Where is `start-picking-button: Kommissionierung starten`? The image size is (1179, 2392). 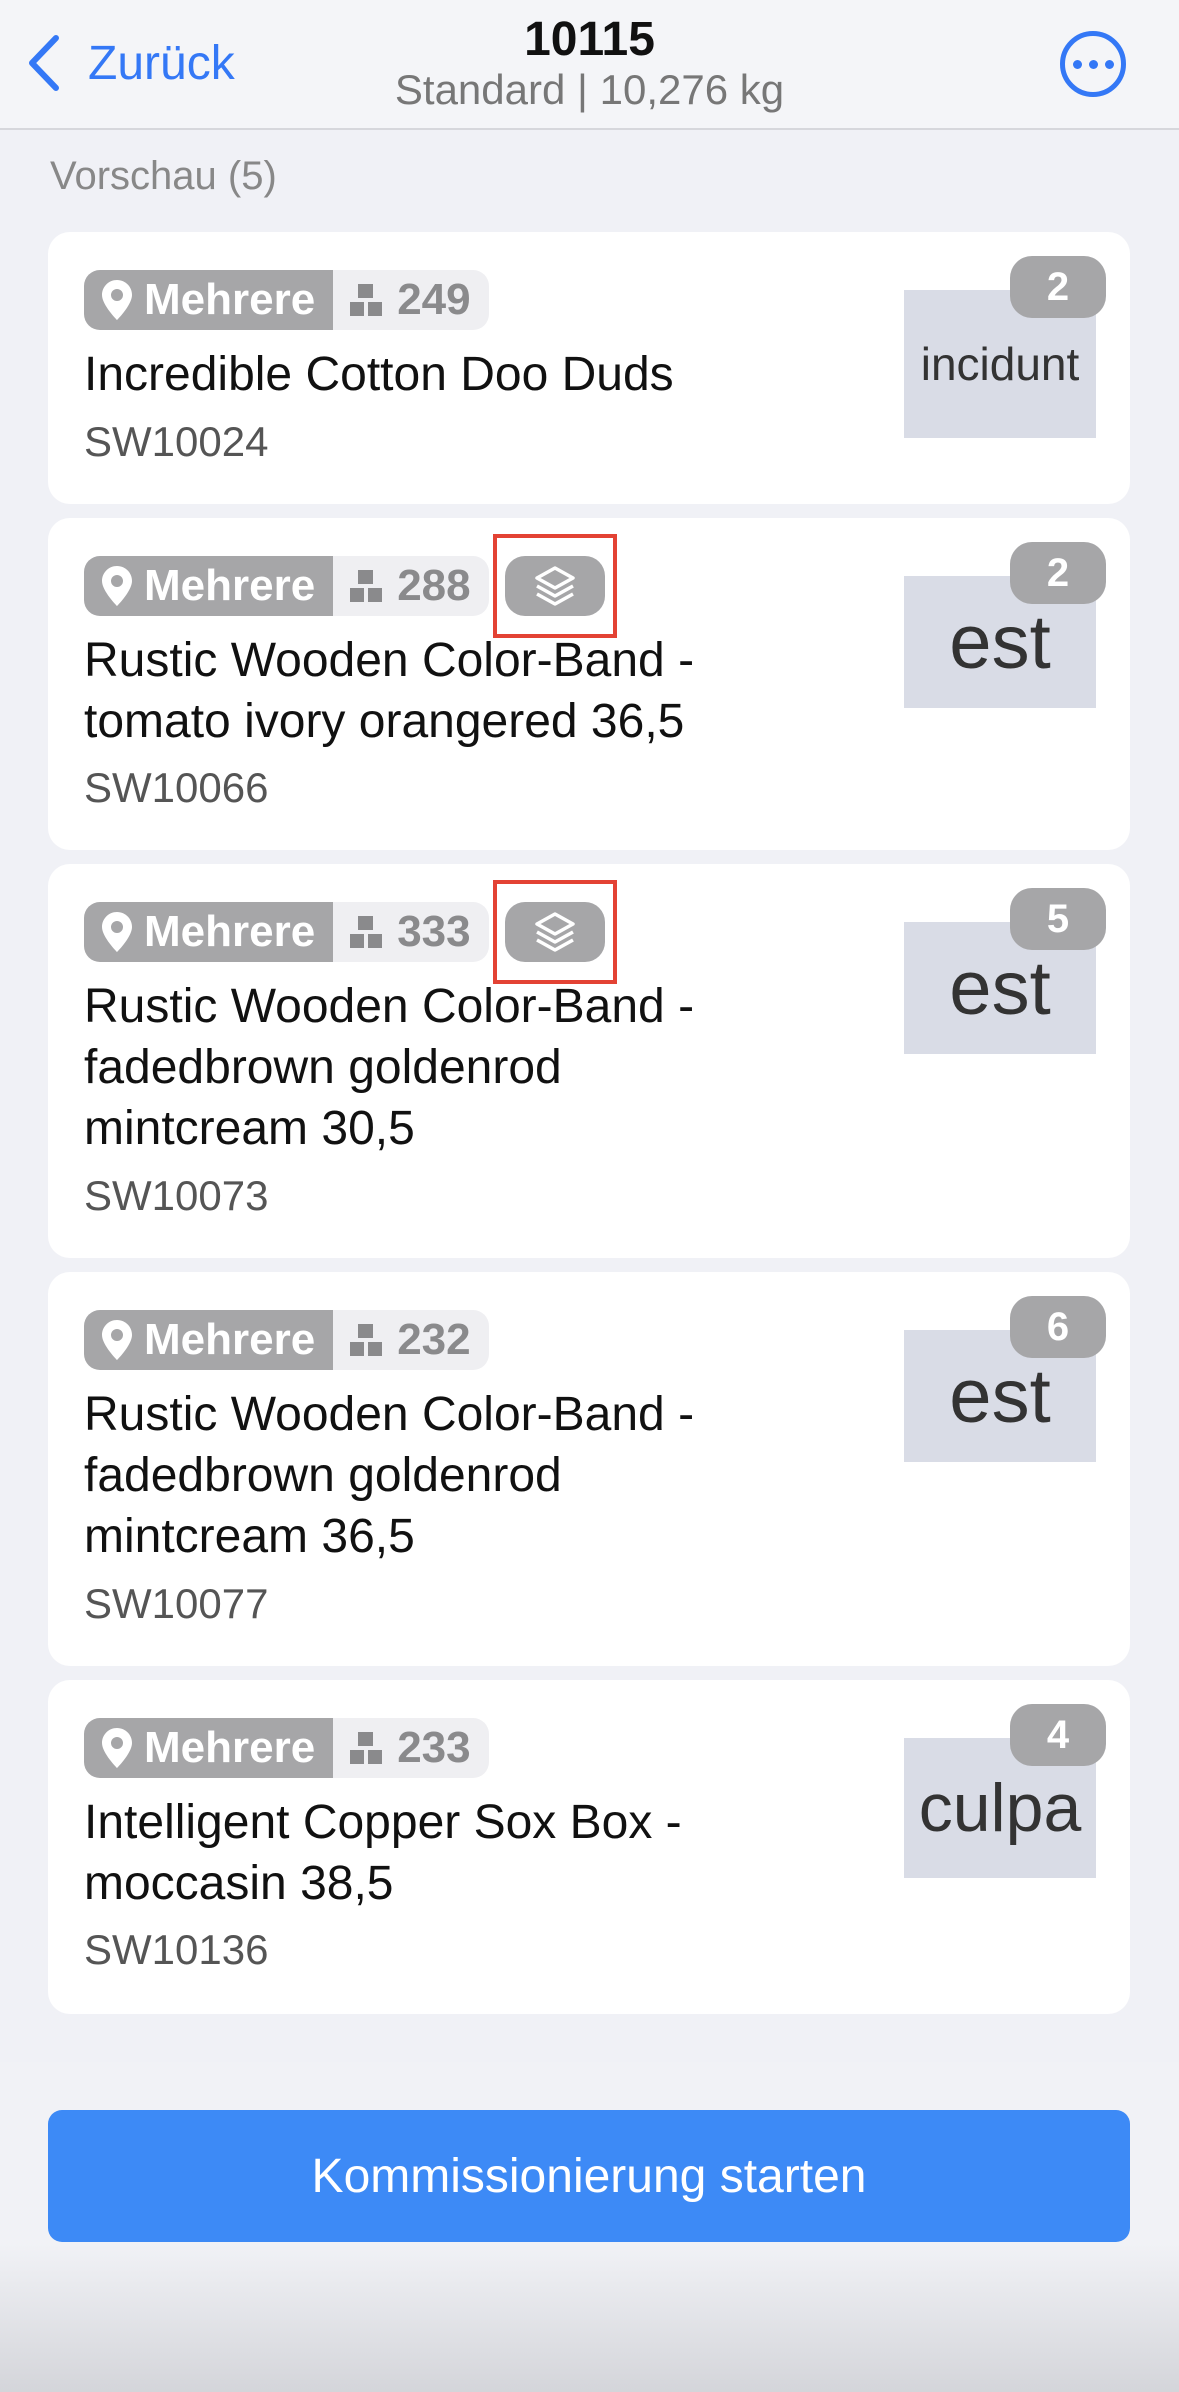 start-picking-button: Kommissionierung starten is located at coordinates (589, 2176).